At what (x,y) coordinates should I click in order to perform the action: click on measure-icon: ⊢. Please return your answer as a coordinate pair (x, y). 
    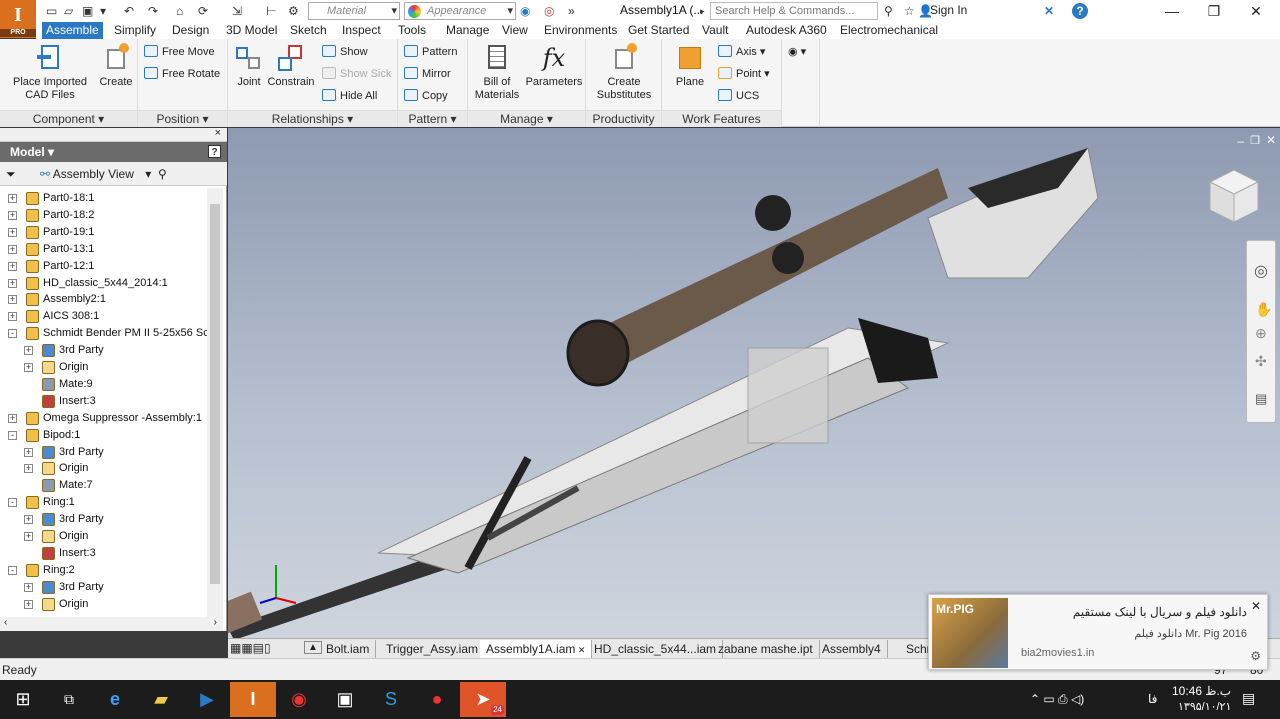
    Looking at the image, I should click on (271, 11).